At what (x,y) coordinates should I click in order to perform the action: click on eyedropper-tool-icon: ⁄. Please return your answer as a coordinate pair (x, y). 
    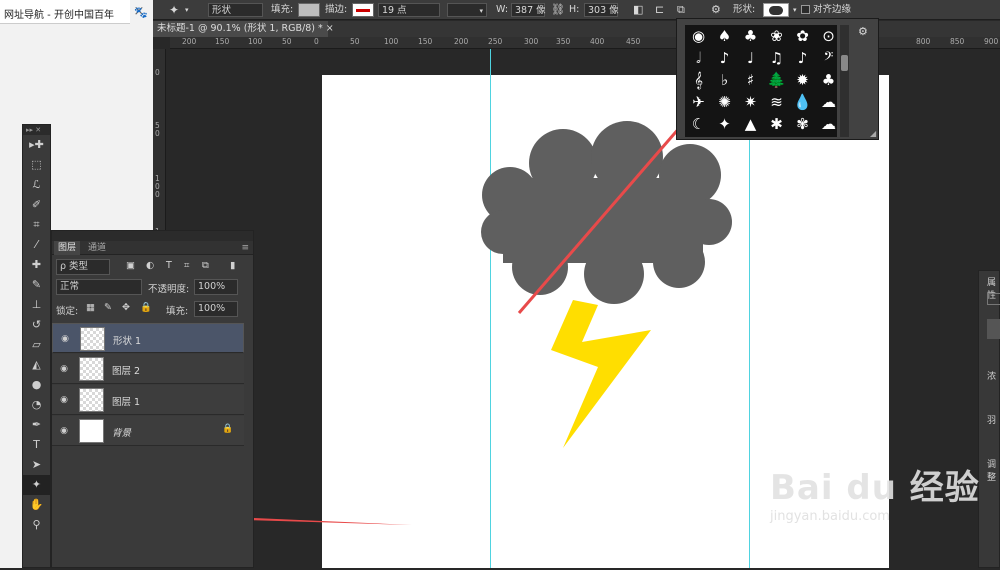
    Looking at the image, I should click on (36, 245).